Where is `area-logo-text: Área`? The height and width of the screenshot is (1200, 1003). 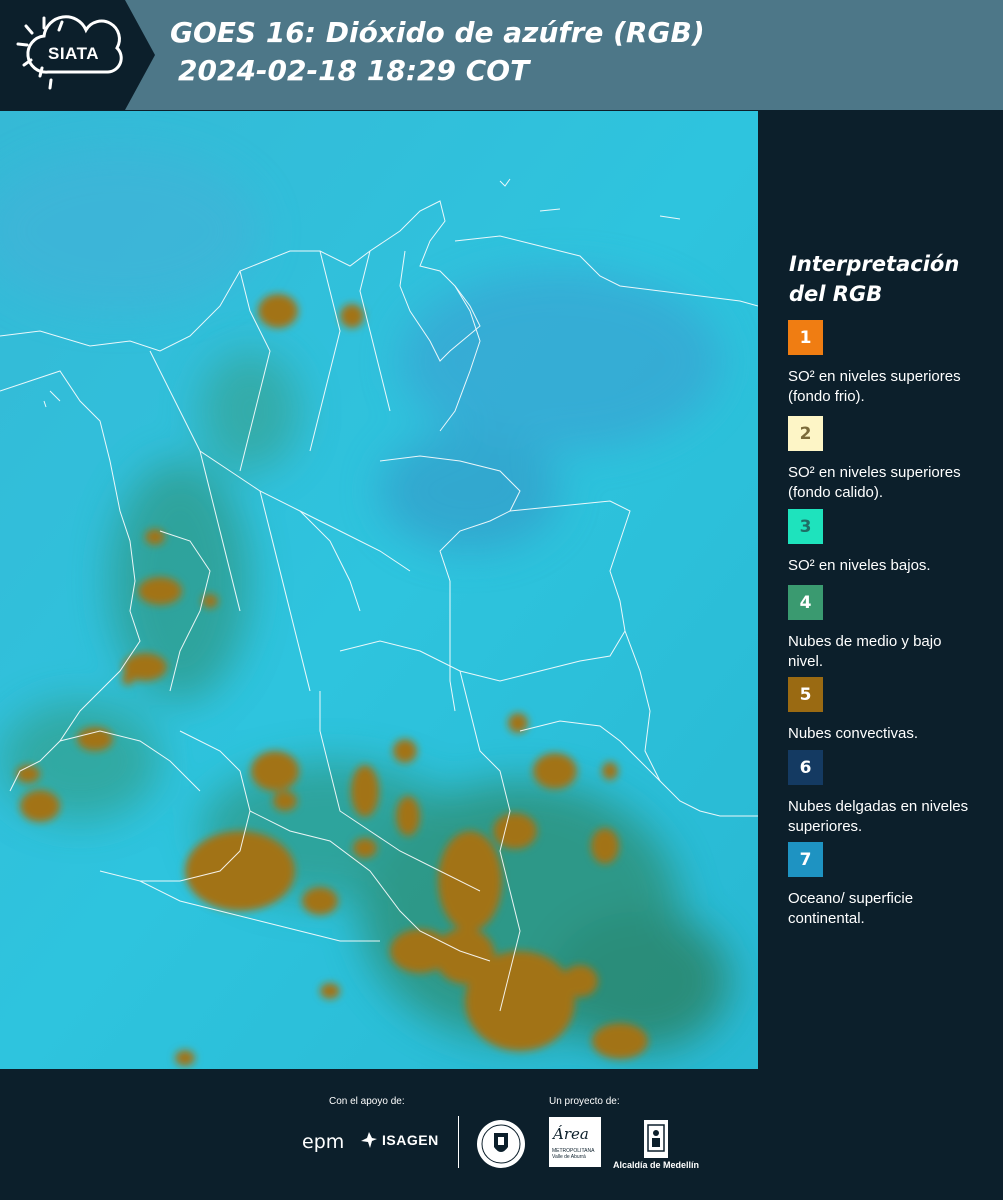 area-logo-text: Área is located at coordinates (571, 1134).